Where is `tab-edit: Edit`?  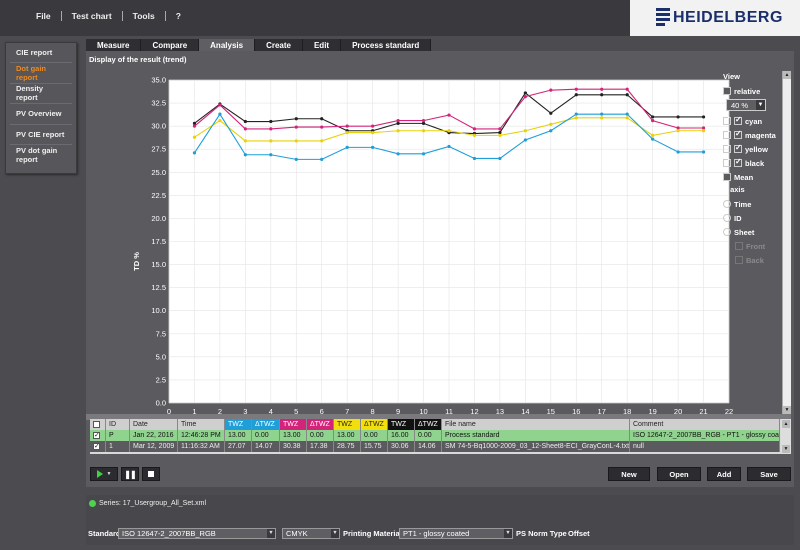 tab-edit: Edit is located at coordinates (322, 45).